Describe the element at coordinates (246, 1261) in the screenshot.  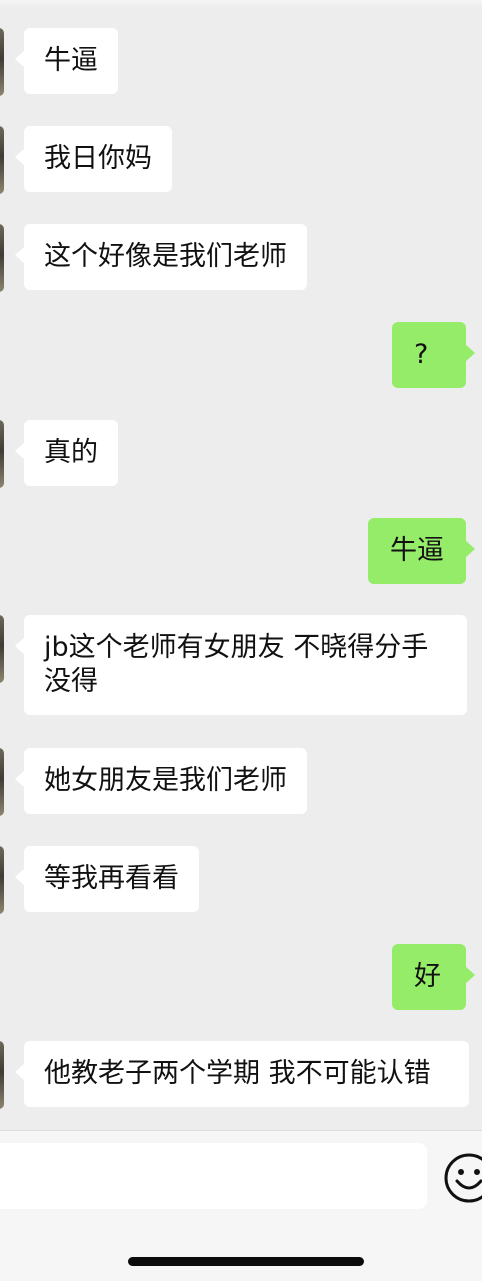
I see `home-indicator` at that location.